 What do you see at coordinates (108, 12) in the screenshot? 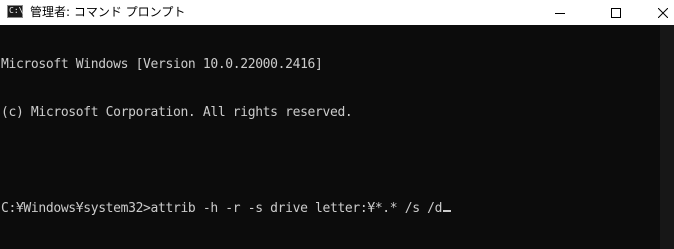
I see `window-title: 管理者: コマンド プロンプト` at bounding box center [108, 12].